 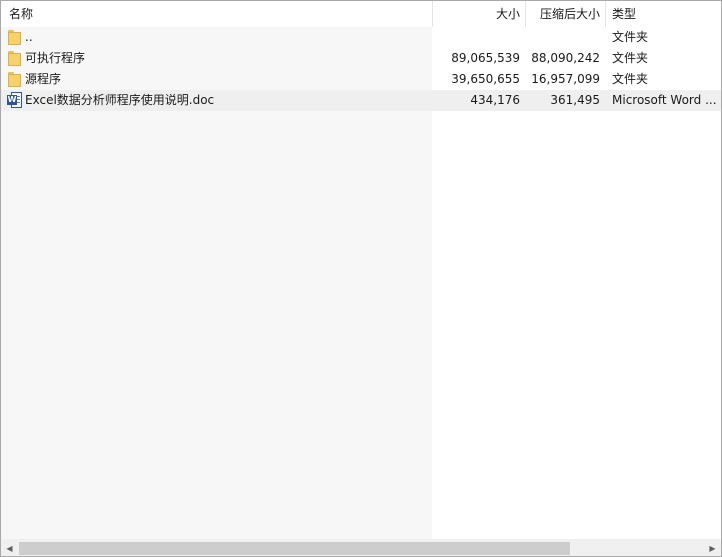 What do you see at coordinates (55, 58) in the screenshot?
I see `file-name: 可执行程序` at bounding box center [55, 58].